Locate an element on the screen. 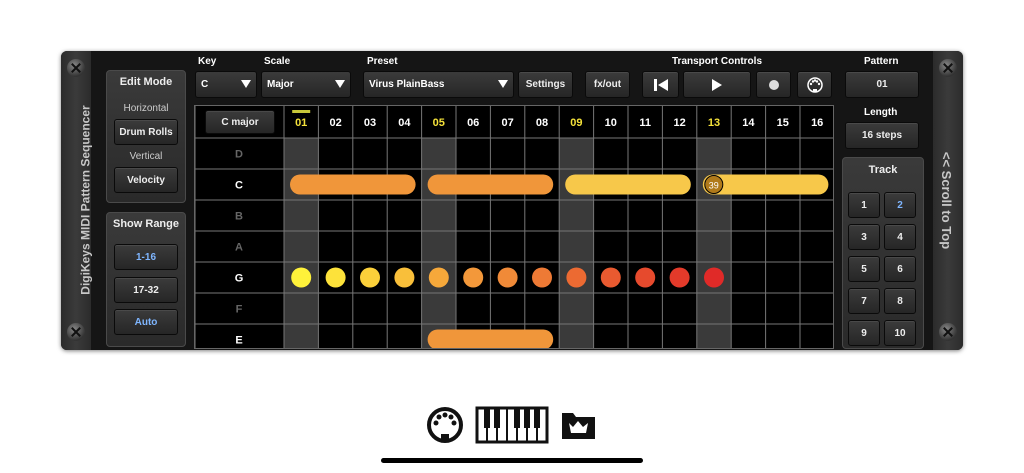 The width and height of the screenshot is (1024, 473). scroll-to-top-button: << Scroll to Top is located at coordinates (947, 200).